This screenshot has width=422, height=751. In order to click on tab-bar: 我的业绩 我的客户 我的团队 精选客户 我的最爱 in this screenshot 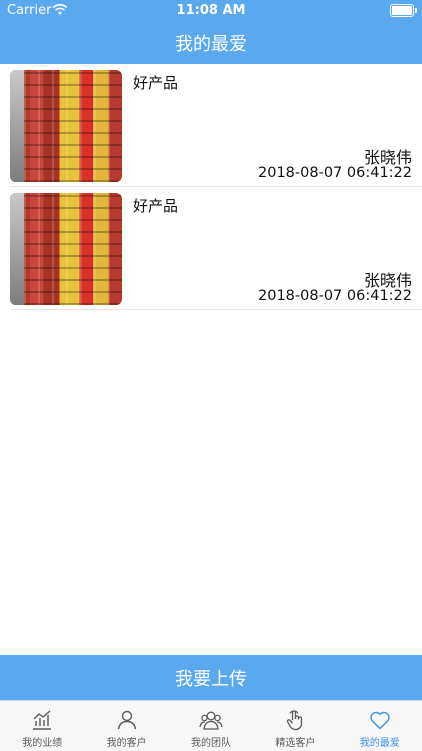, I will do `click(211, 725)`.